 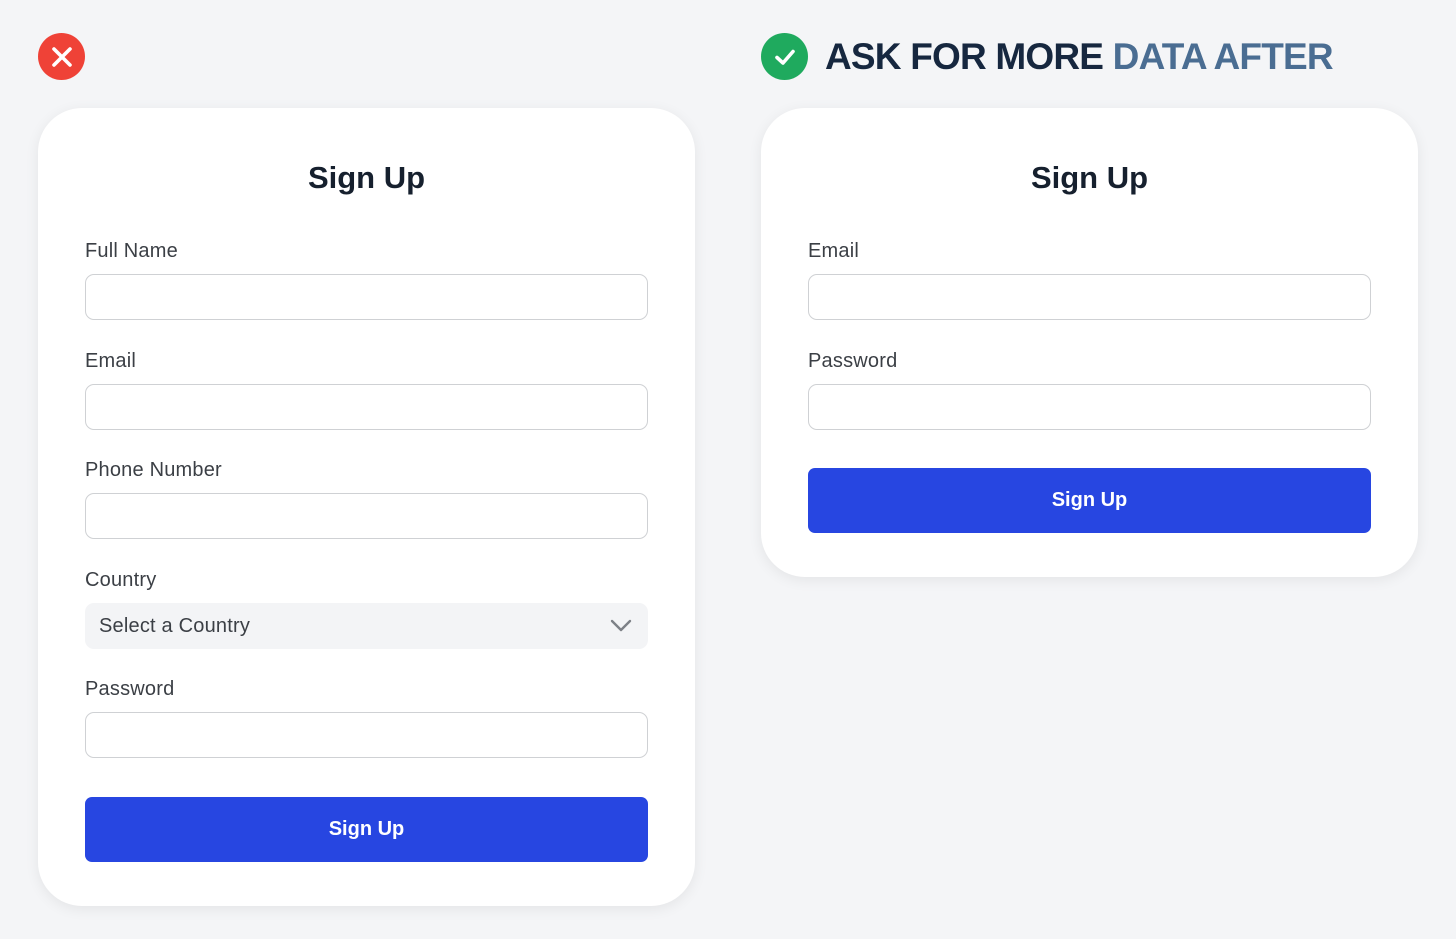 What do you see at coordinates (175, 625) in the screenshot?
I see `country-select-value: Select a Country` at bounding box center [175, 625].